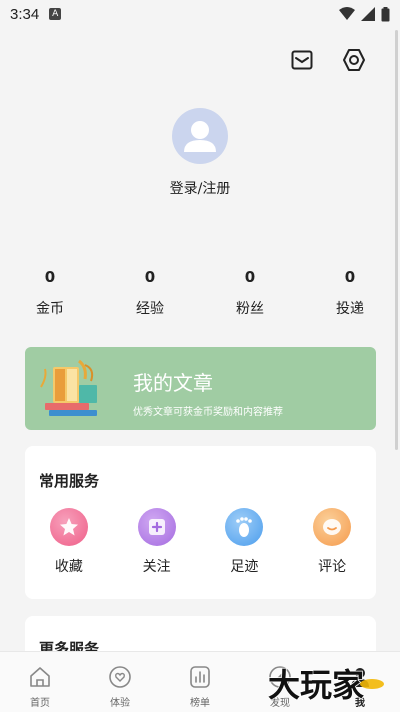  I want to click on footprint-icon, so click(244, 527).